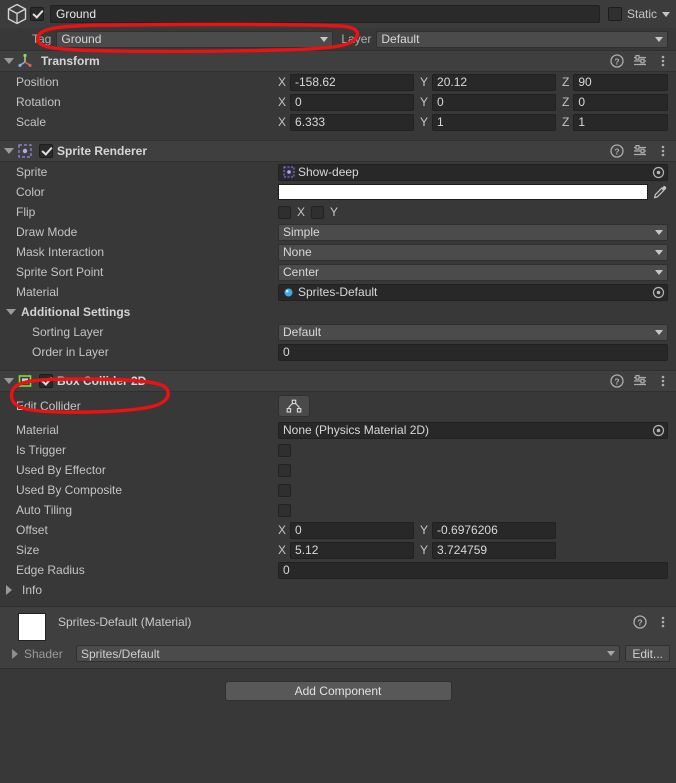 This screenshot has height=783, width=676. Describe the element at coordinates (348, 653) in the screenshot. I see `shader-dropdown: Sprites/Default` at that location.